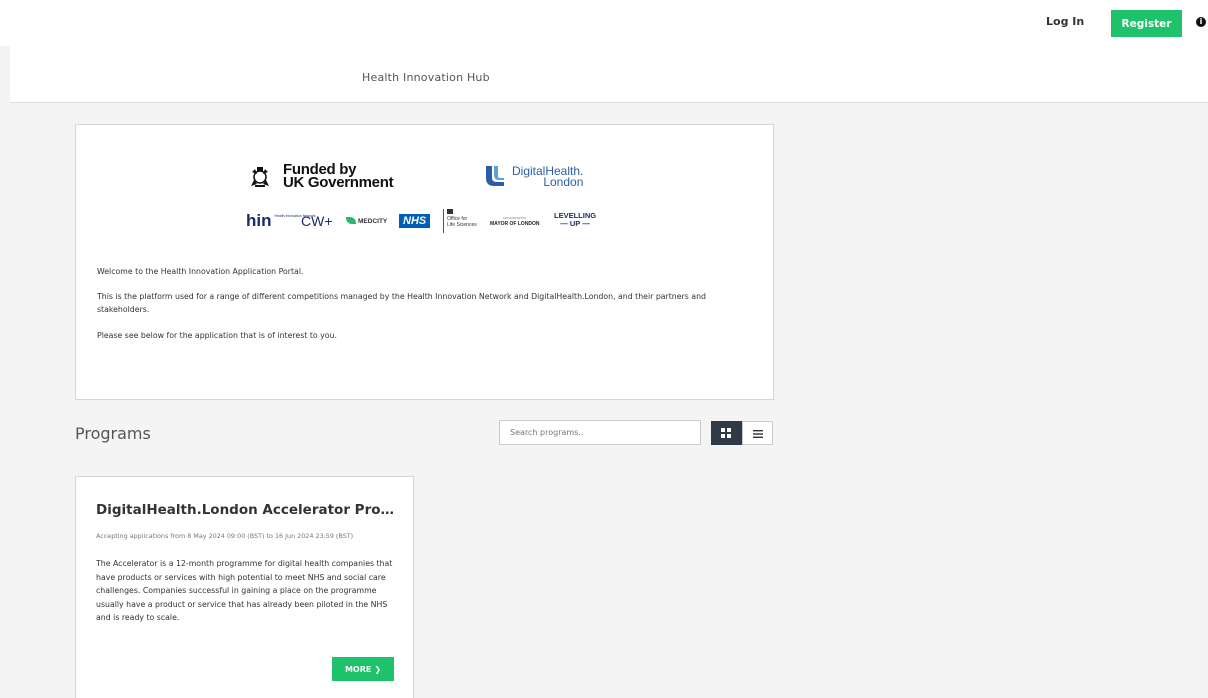 This screenshot has width=1208, height=698. Describe the element at coordinates (495, 176) in the screenshot. I see `digitalhealth-london-mark-icon` at that location.